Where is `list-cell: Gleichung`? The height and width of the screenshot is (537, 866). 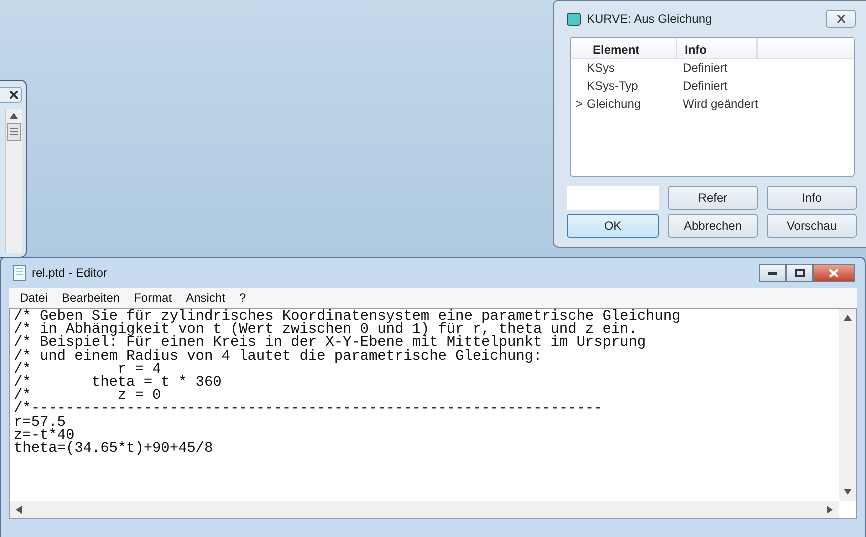
list-cell: Gleichung is located at coordinates (635, 104).